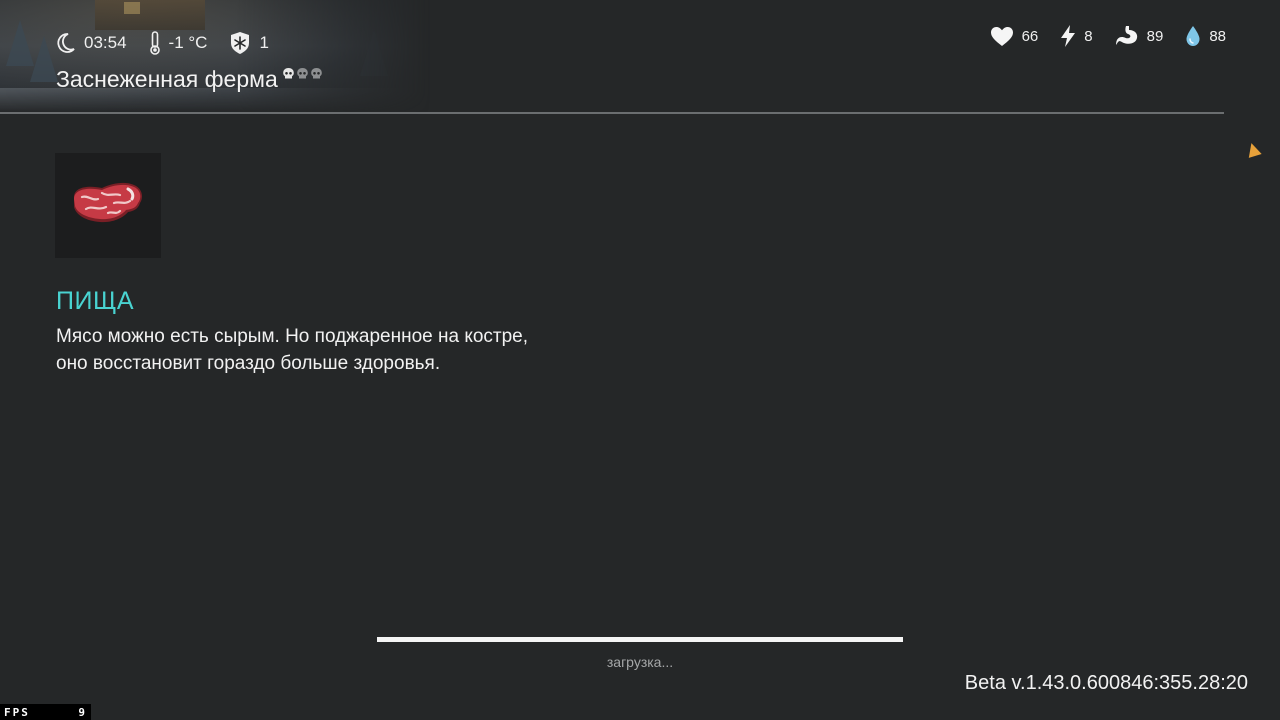 This screenshot has width=1280, height=720. Describe the element at coordinates (264, 42) in the screenshot. I see `frost-value: 1` at that location.